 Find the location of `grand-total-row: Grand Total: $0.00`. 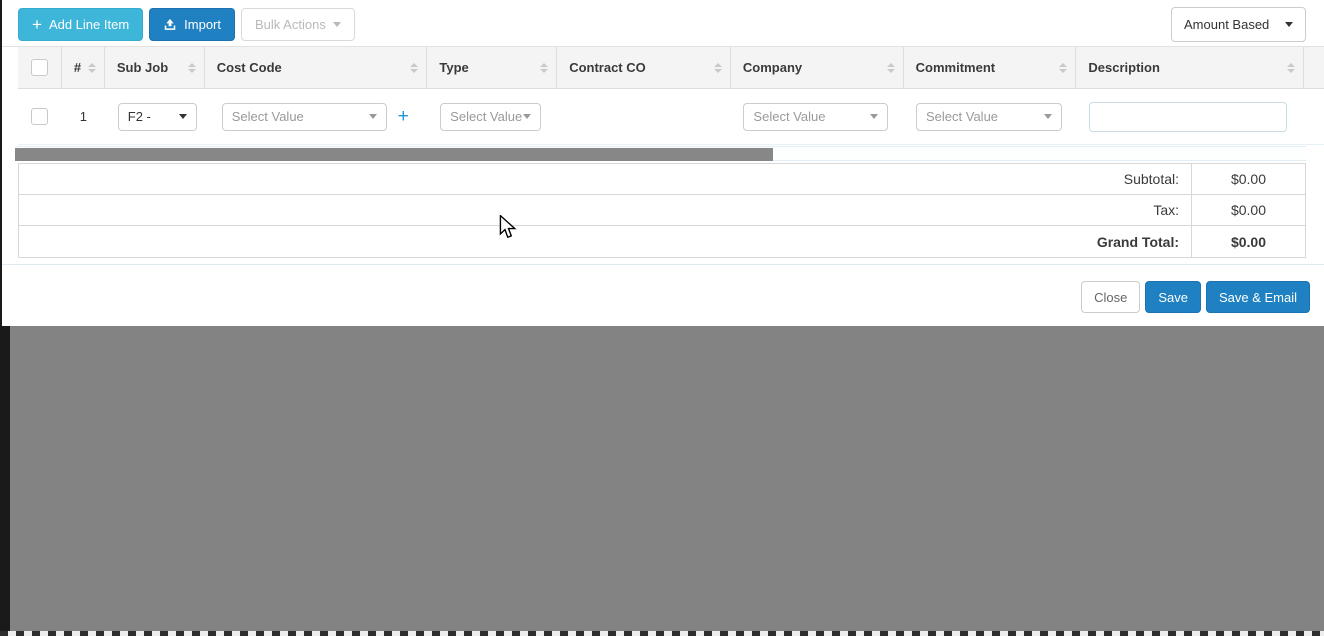

grand-total-row: Grand Total: $0.00 is located at coordinates (662, 241).